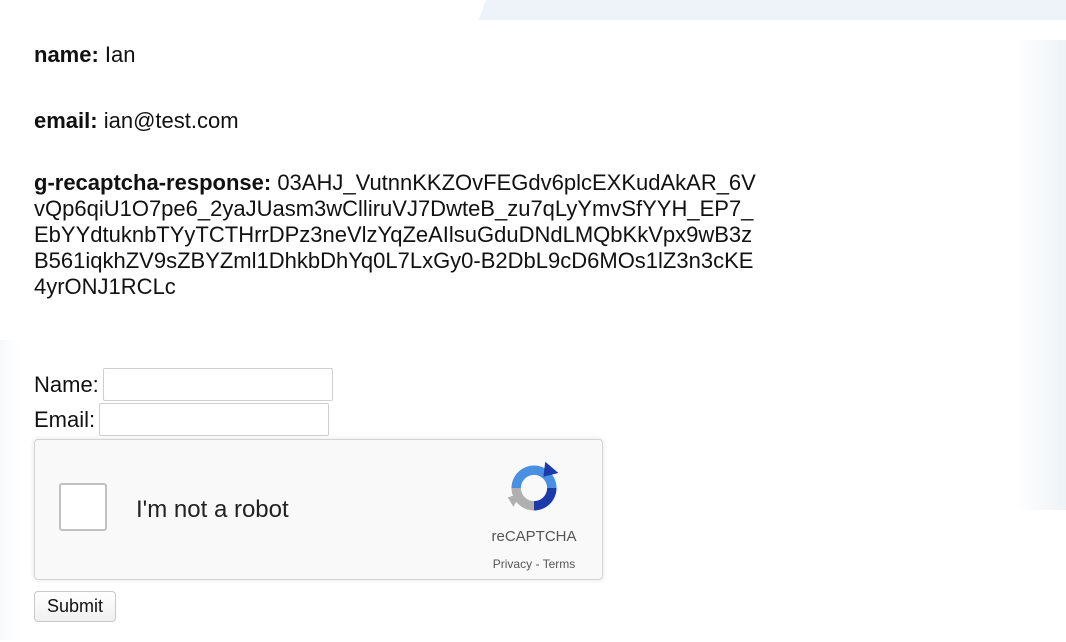 Image resolution: width=1066 pixels, height=642 pixels. I want to click on name-input, so click(217, 384).